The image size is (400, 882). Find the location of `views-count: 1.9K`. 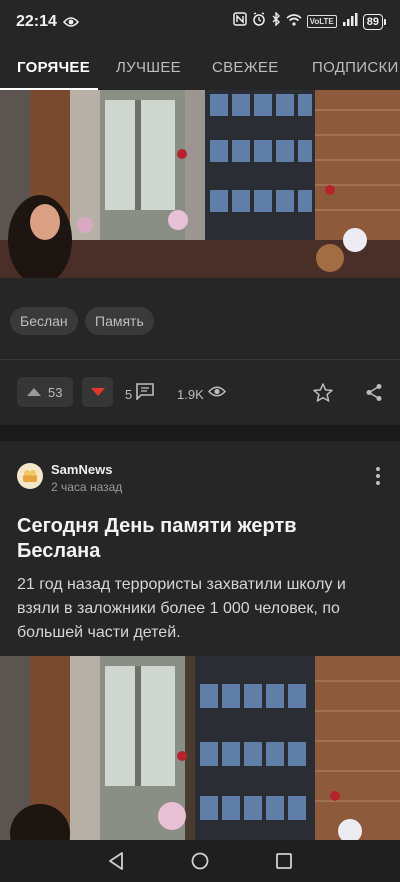

views-count: 1.9K is located at coordinates (190, 394).